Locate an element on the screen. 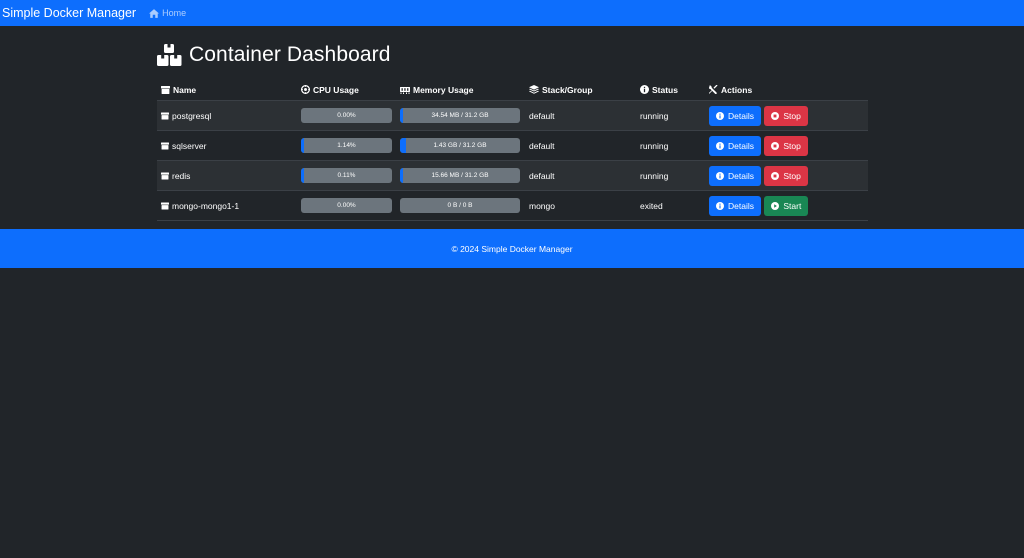  memory-progress-bar: 34.54 MB / 31.2 GB is located at coordinates (460, 115).